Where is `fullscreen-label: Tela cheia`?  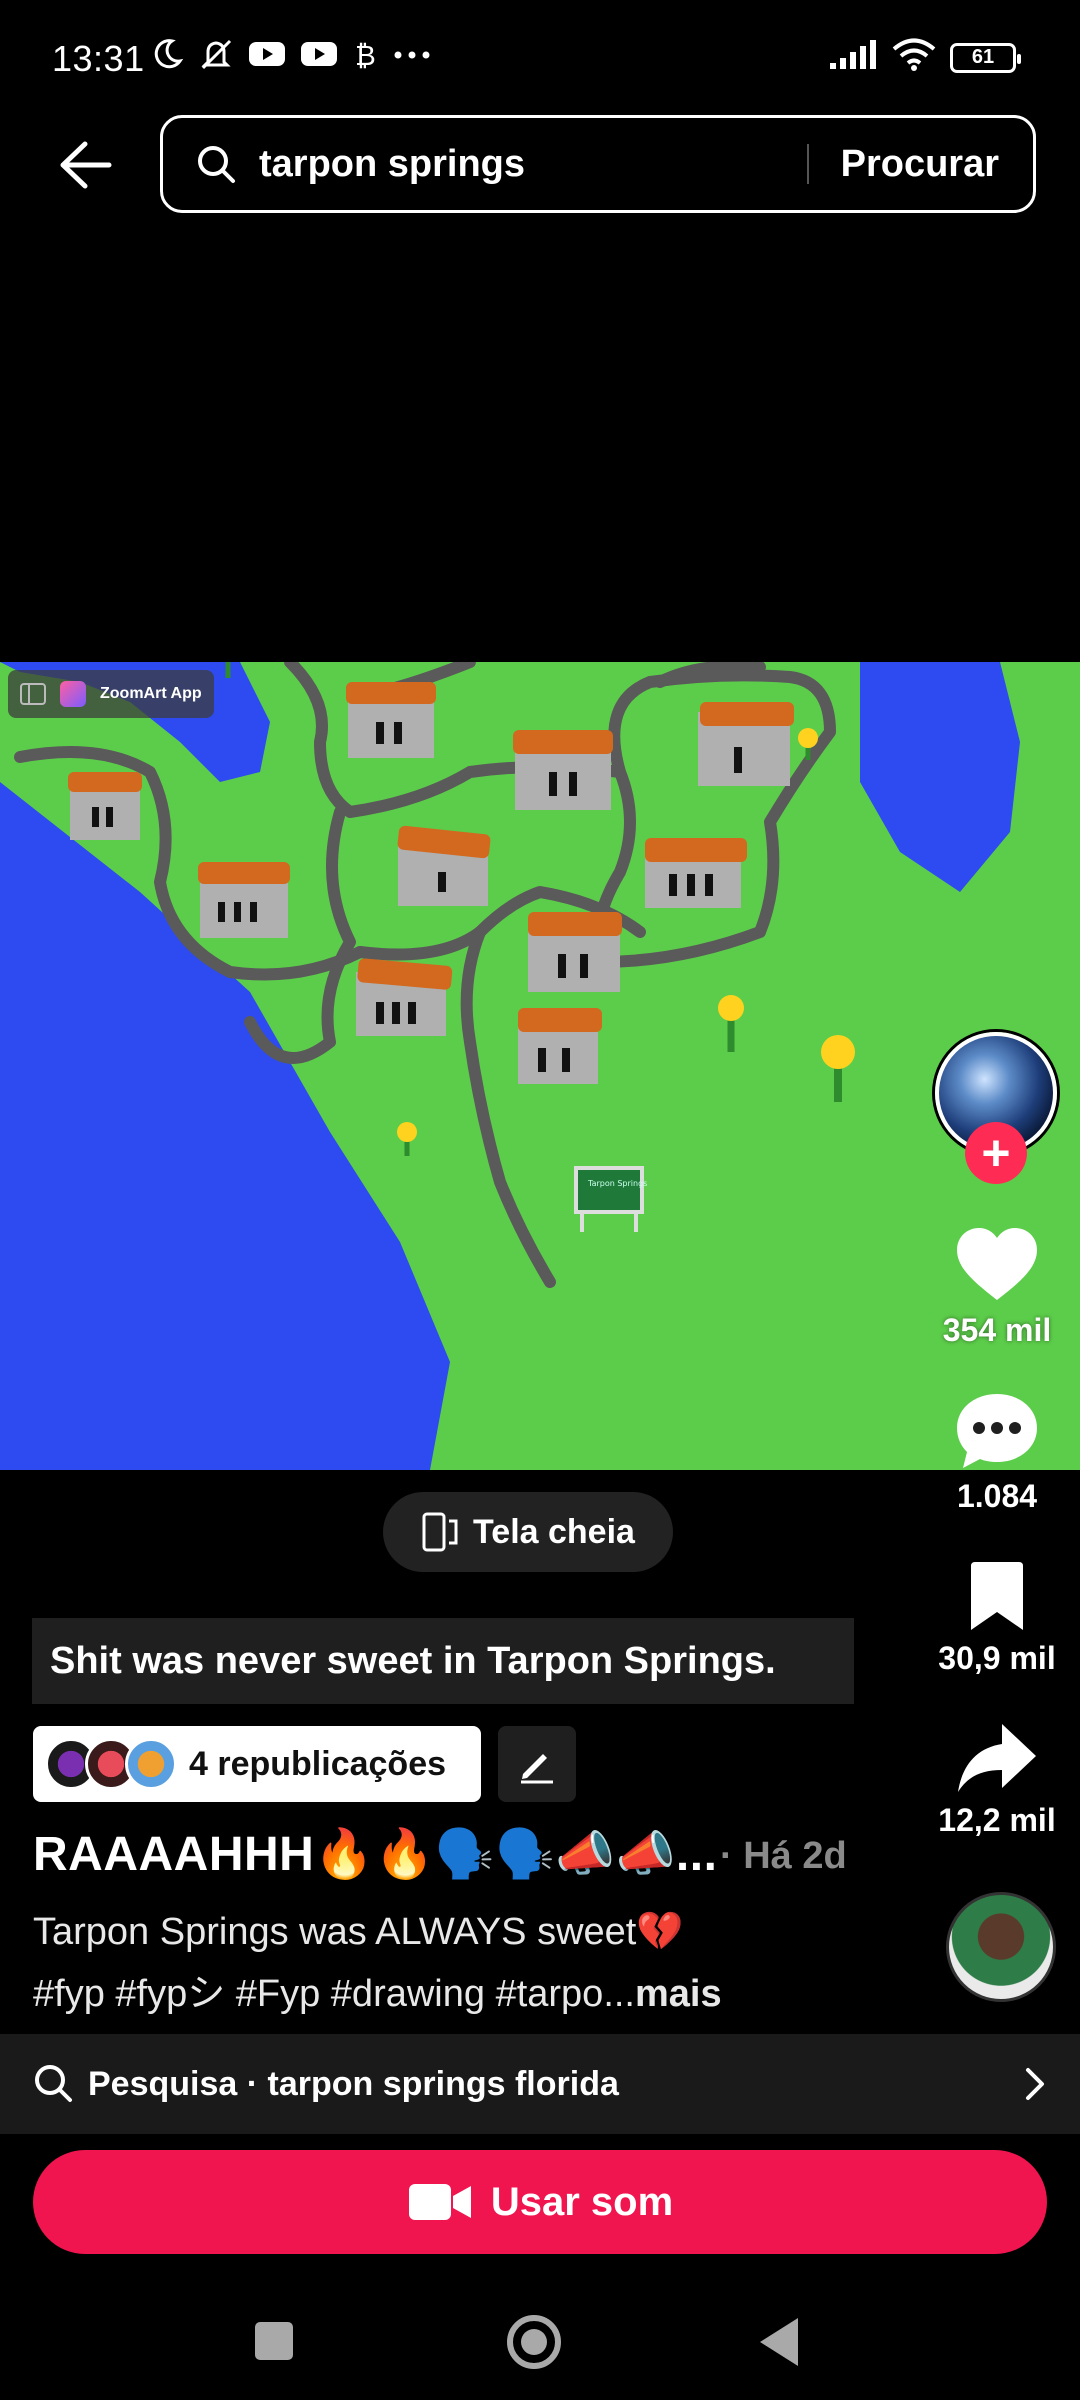 fullscreen-label: Tela cheia is located at coordinates (554, 1531).